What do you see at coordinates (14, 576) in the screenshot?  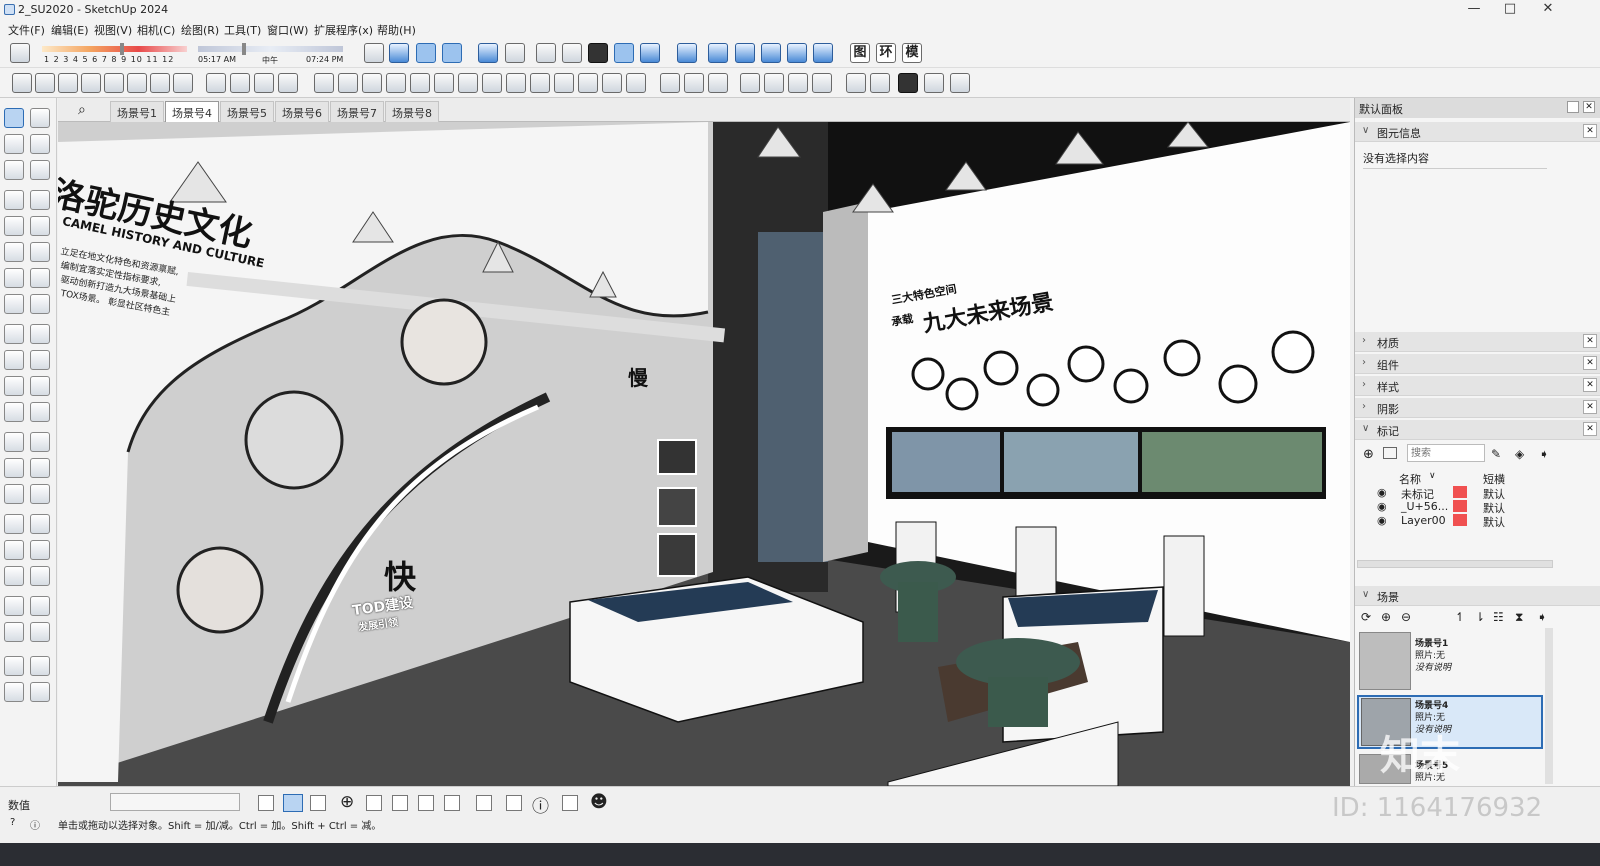 I see `zoom-extents-icon` at bounding box center [14, 576].